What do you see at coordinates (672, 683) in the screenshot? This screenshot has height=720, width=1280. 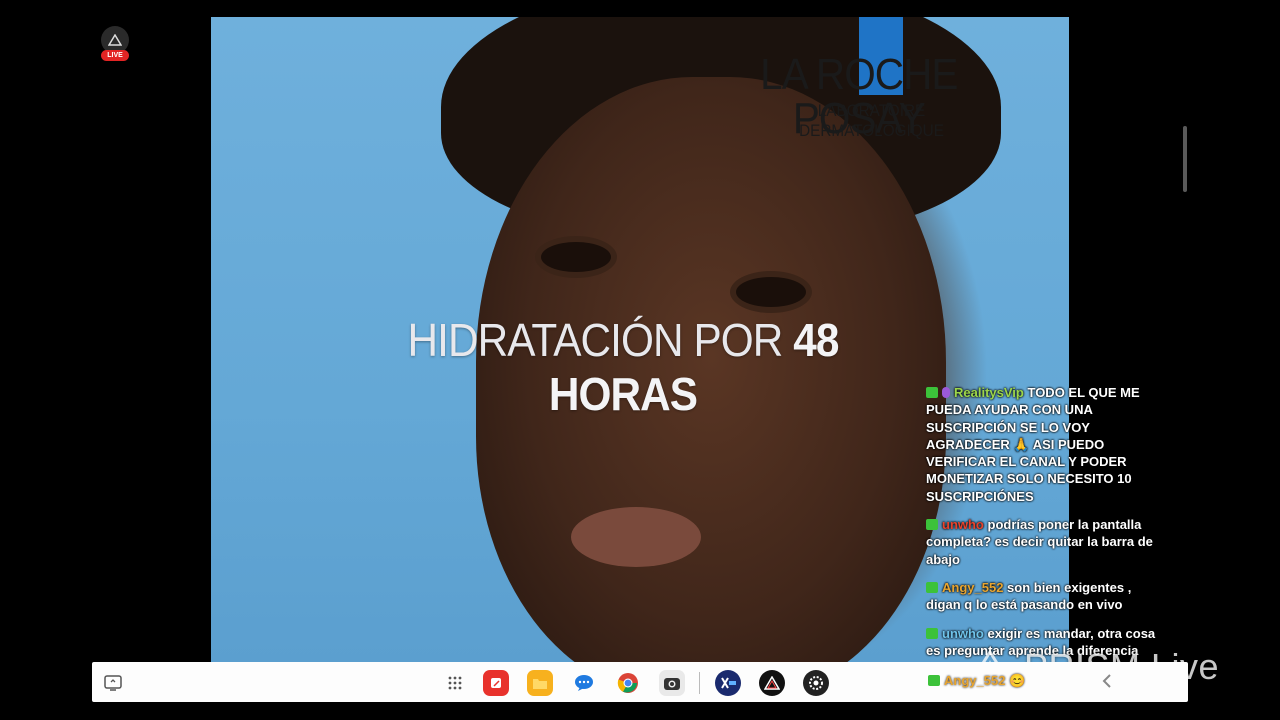 I see `camera-app-icon` at bounding box center [672, 683].